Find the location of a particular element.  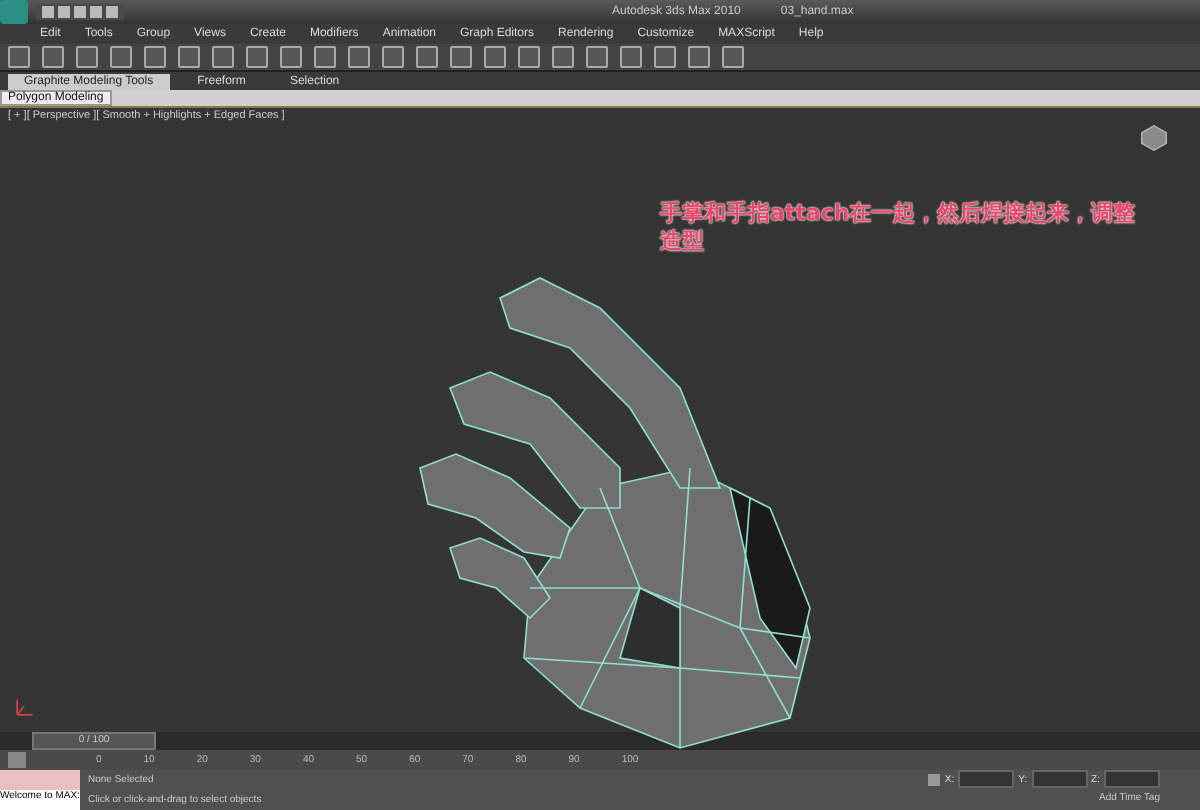

annotation-text: 手掌和手指attach在一起，然后焊接起来，调整造型 is located at coordinates (899, 227).